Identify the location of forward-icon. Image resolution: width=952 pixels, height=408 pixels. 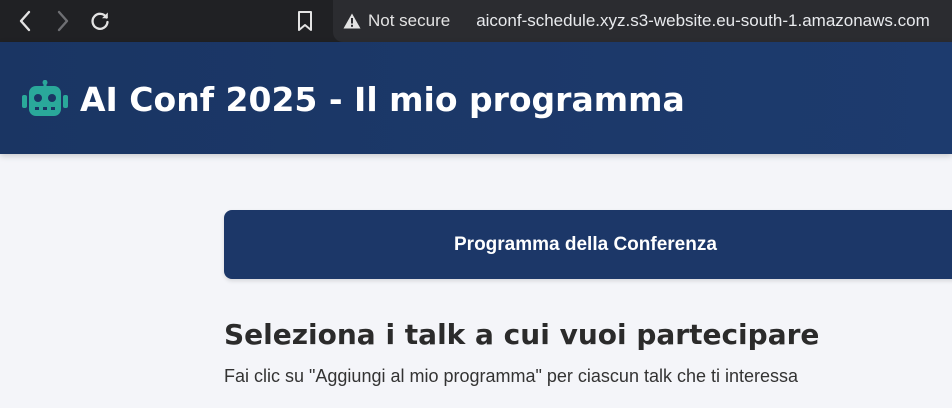
(63, 21).